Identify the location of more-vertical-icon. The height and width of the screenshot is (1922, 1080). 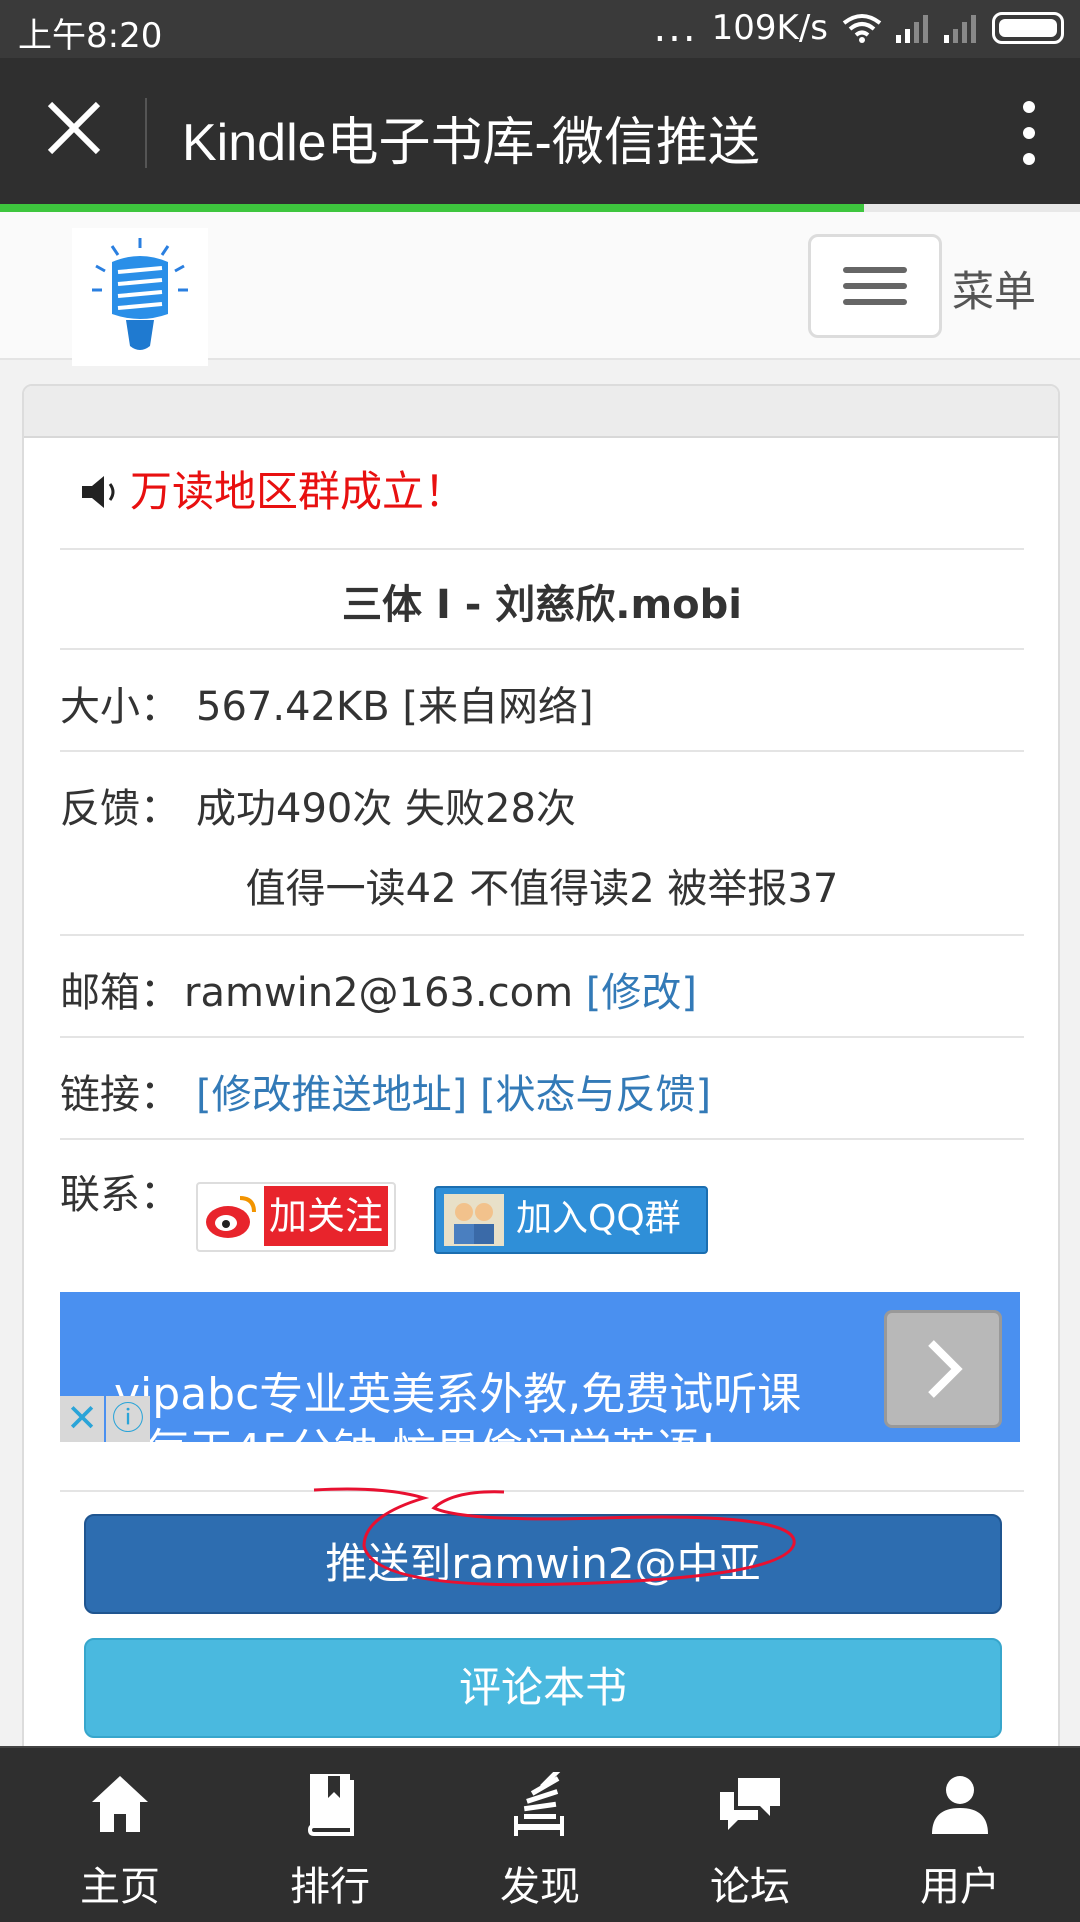
(1029, 133).